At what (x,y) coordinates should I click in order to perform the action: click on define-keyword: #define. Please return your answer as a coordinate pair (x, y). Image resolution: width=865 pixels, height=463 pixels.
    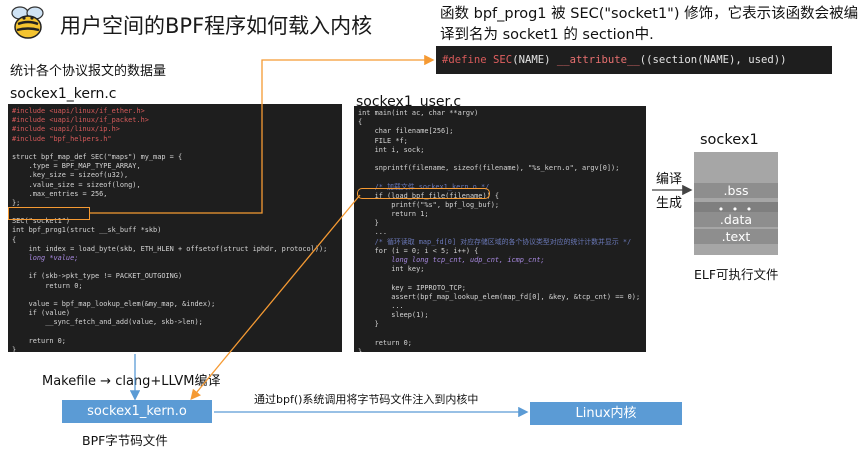
    Looking at the image, I should click on (464, 60).